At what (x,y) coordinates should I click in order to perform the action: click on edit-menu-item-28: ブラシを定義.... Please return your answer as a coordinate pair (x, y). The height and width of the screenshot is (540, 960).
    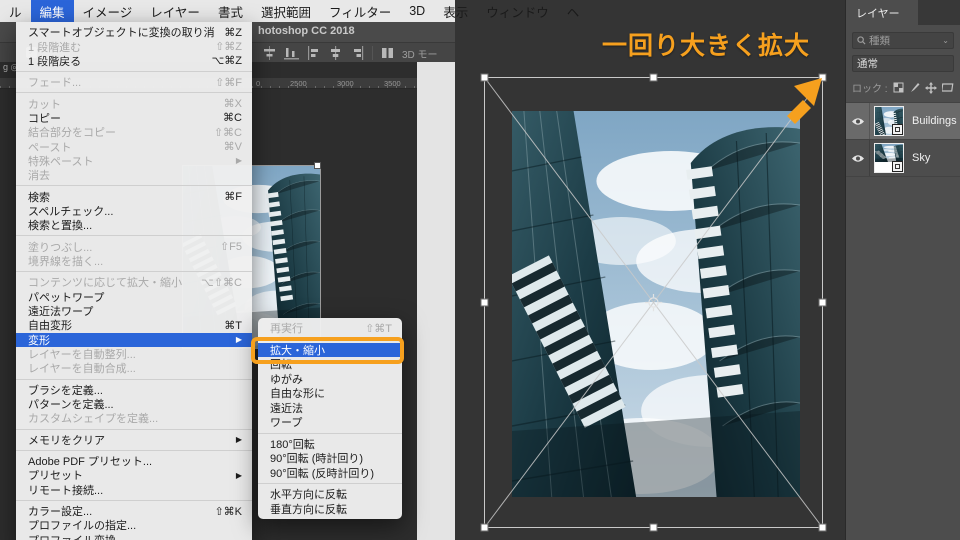
    Looking at the image, I should click on (134, 390).